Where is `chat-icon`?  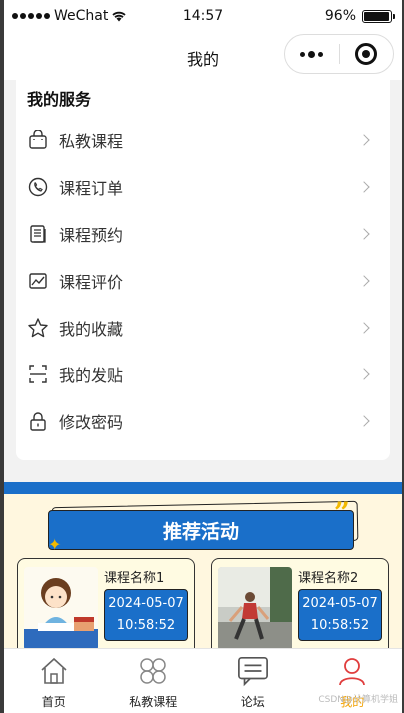 chat-icon is located at coordinates (253, 671).